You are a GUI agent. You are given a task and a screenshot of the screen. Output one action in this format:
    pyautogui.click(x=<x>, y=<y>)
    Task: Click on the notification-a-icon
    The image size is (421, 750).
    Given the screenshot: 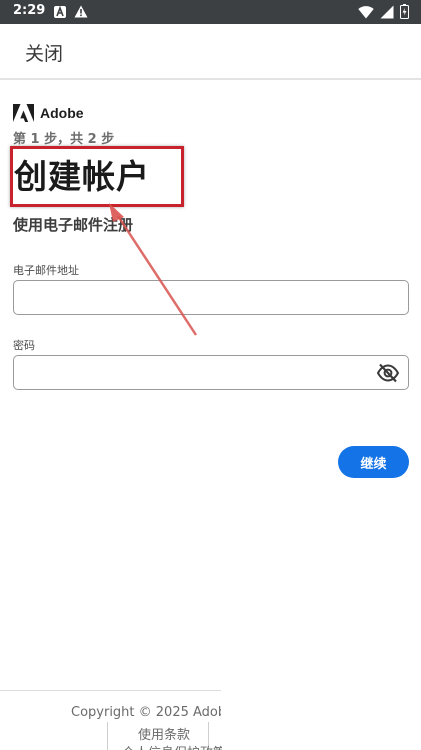 What is the action you would take?
    pyautogui.click(x=60, y=11)
    